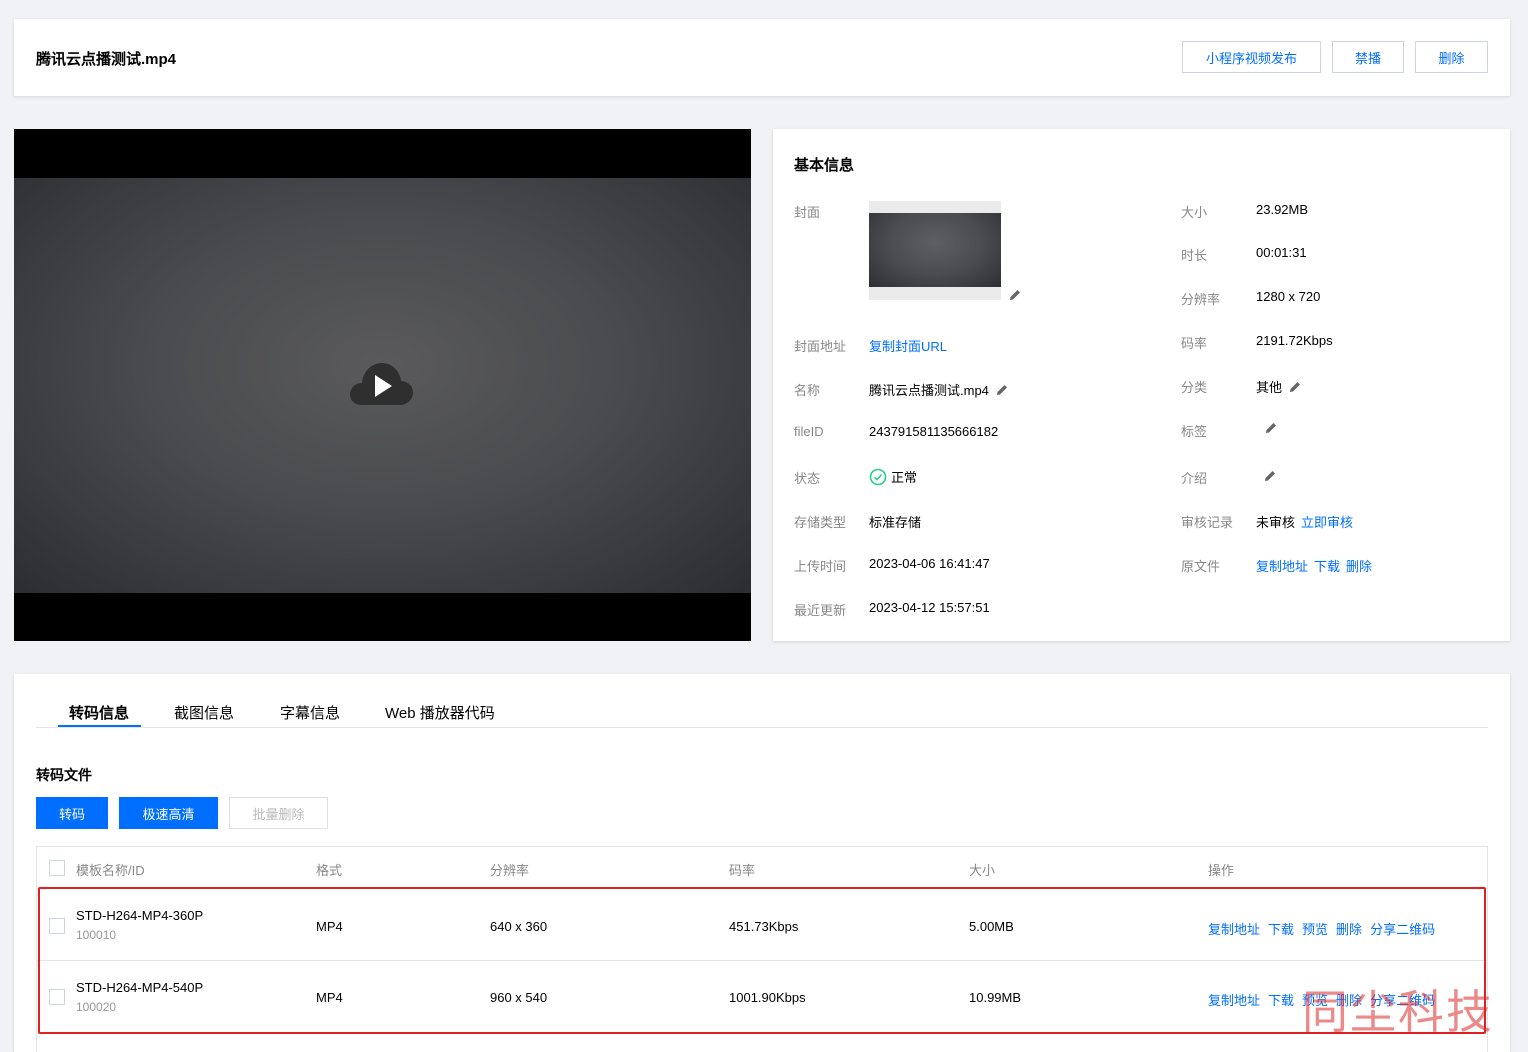  What do you see at coordinates (1359, 565) in the screenshot?
I see `source-delete-link: 删除` at bounding box center [1359, 565].